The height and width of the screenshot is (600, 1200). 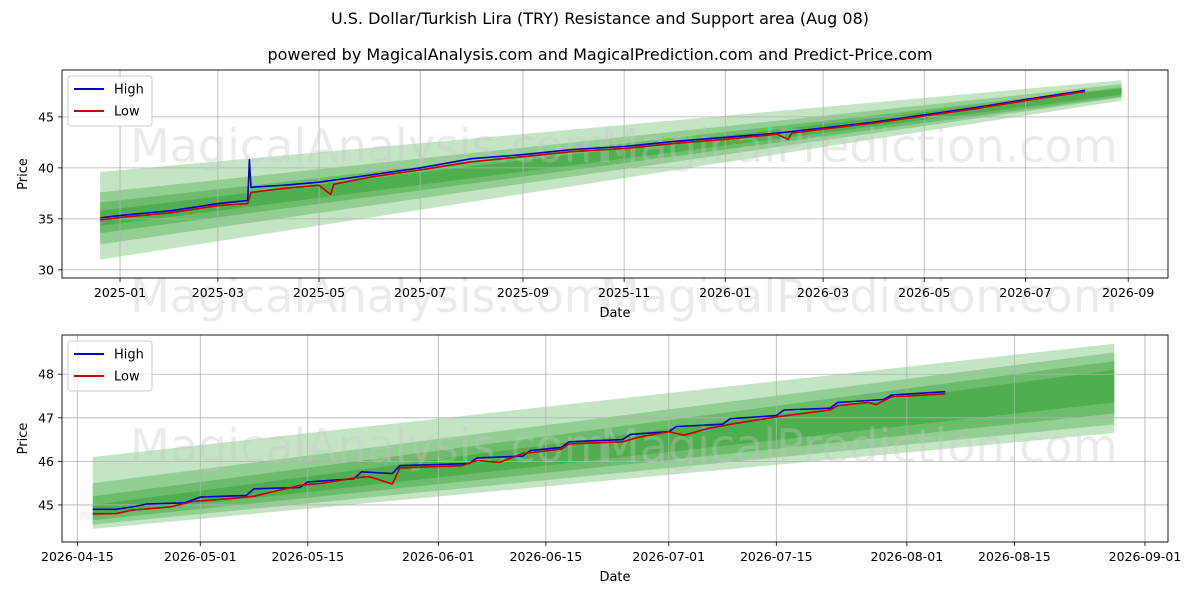 I want to click on y-axis-label: Price, so click(x=23, y=439).